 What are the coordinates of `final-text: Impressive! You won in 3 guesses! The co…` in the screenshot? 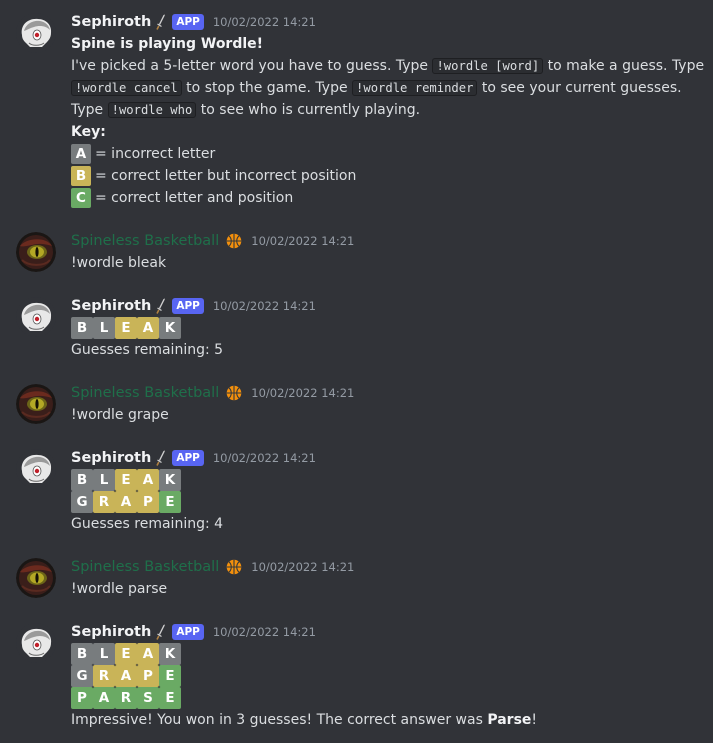 It's located at (279, 720).